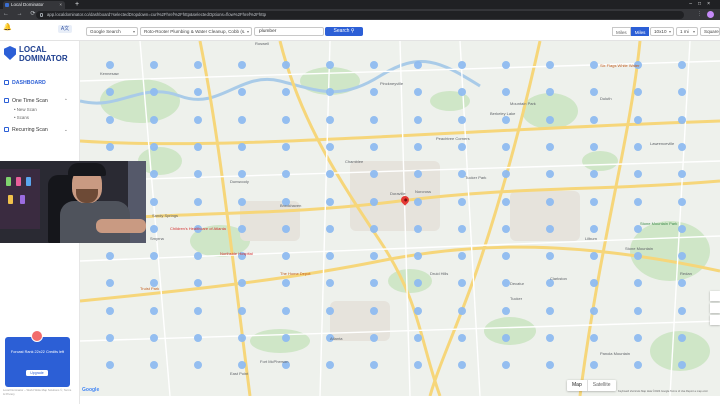 The image size is (720, 404). I want to click on unit-option-active: Miles, so click(640, 31).